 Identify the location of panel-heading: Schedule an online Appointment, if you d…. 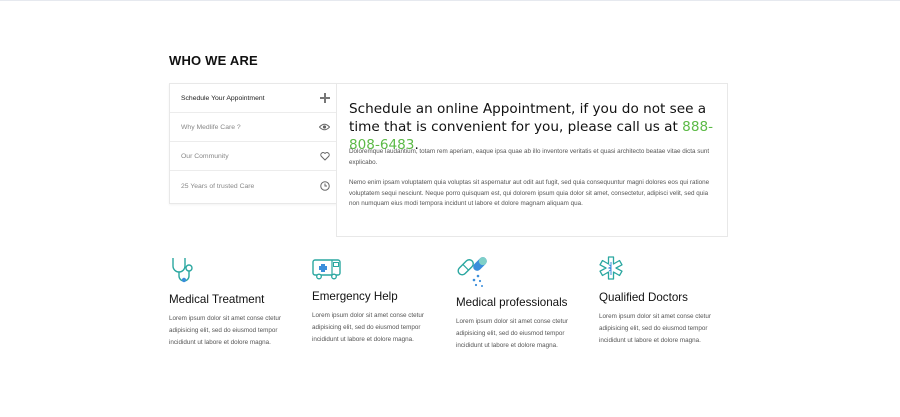
(534, 127).